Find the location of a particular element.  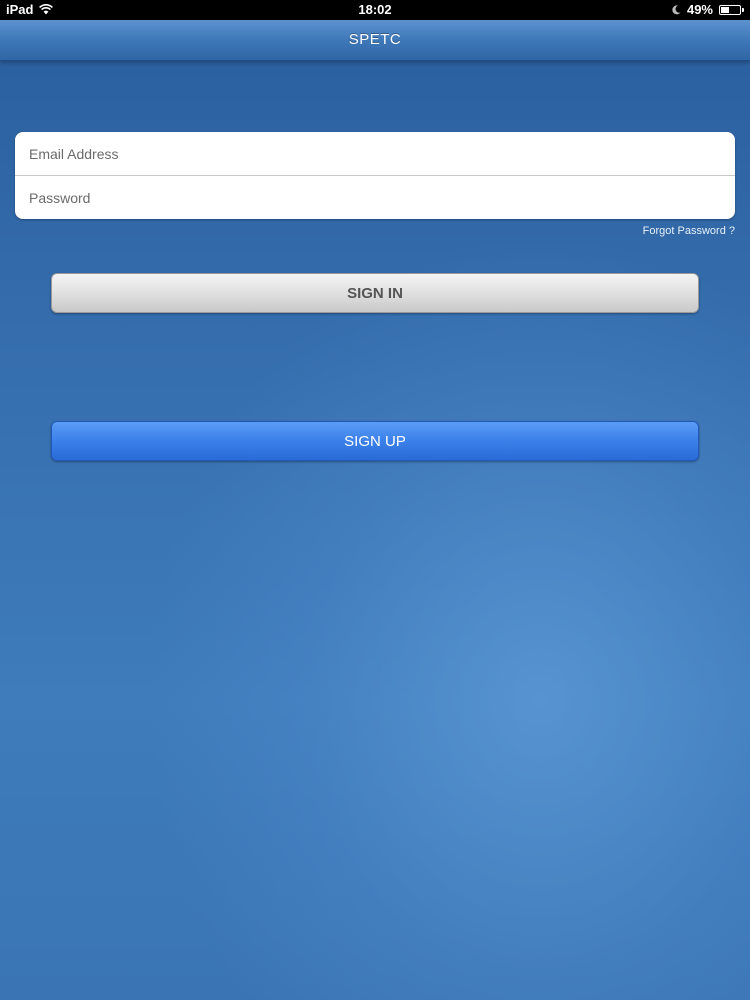

navigation-bar: SPETC is located at coordinates (375, 40).